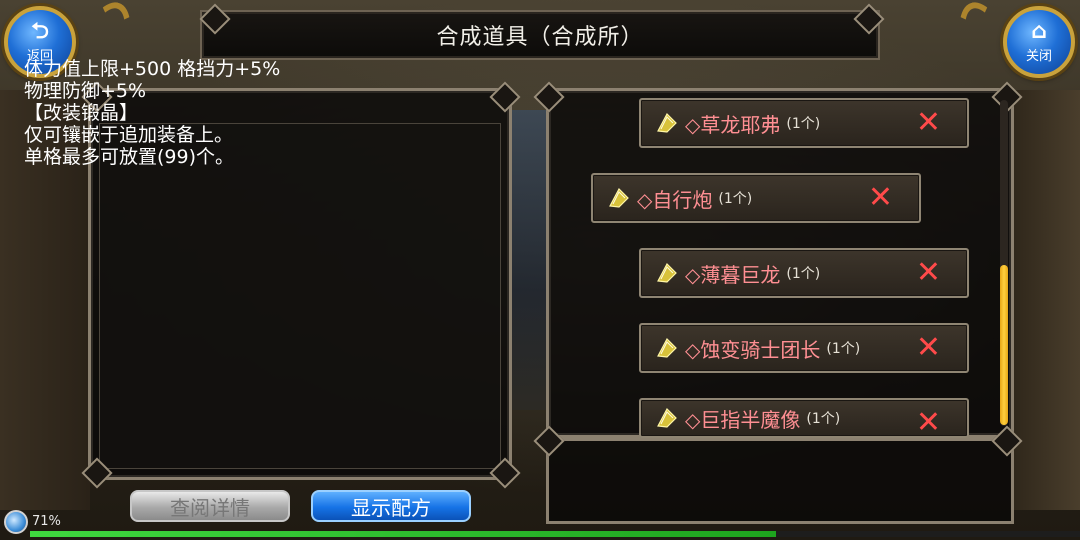  Describe the element at coordinates (40, 31) in the screenshot. I see `back-arrow-icon: ⮌` at that location.